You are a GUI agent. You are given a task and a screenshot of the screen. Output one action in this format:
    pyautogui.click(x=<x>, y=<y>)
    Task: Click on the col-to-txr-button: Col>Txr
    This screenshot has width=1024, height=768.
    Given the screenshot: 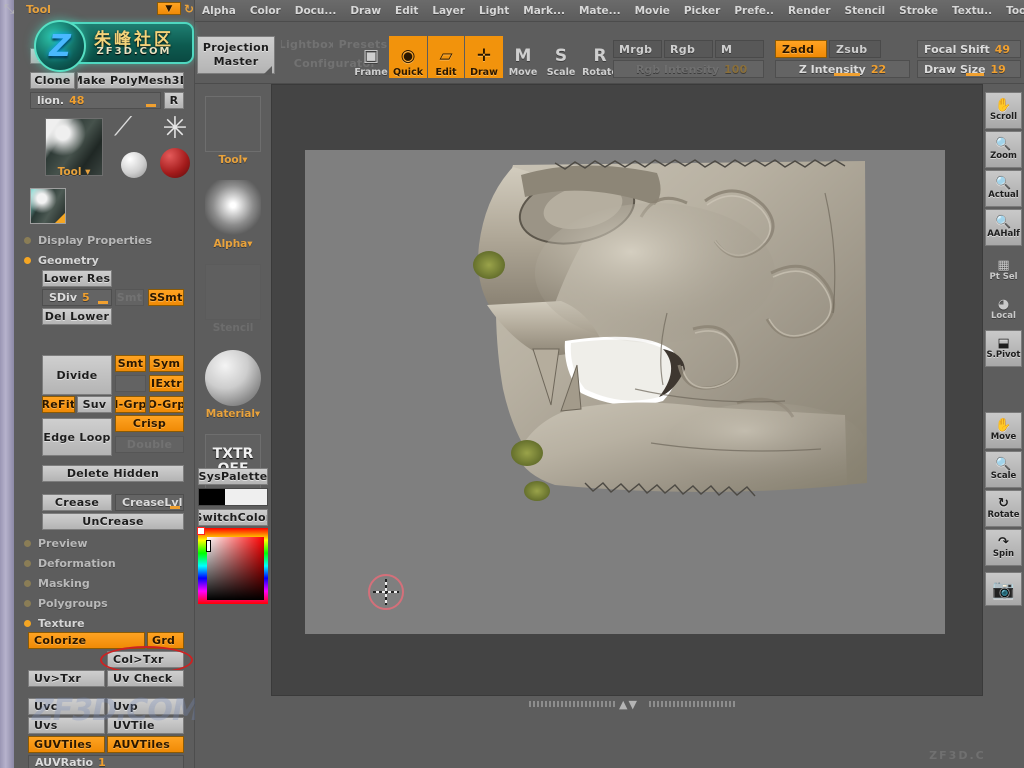 What is the action you would take?
    pyautogui.click(x=145, y=659)
    